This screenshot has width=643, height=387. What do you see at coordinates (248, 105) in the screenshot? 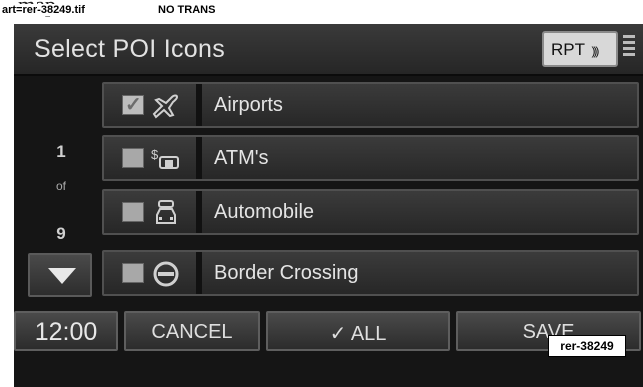
I see `row-label: Airports` at bounding box center [248, 105].